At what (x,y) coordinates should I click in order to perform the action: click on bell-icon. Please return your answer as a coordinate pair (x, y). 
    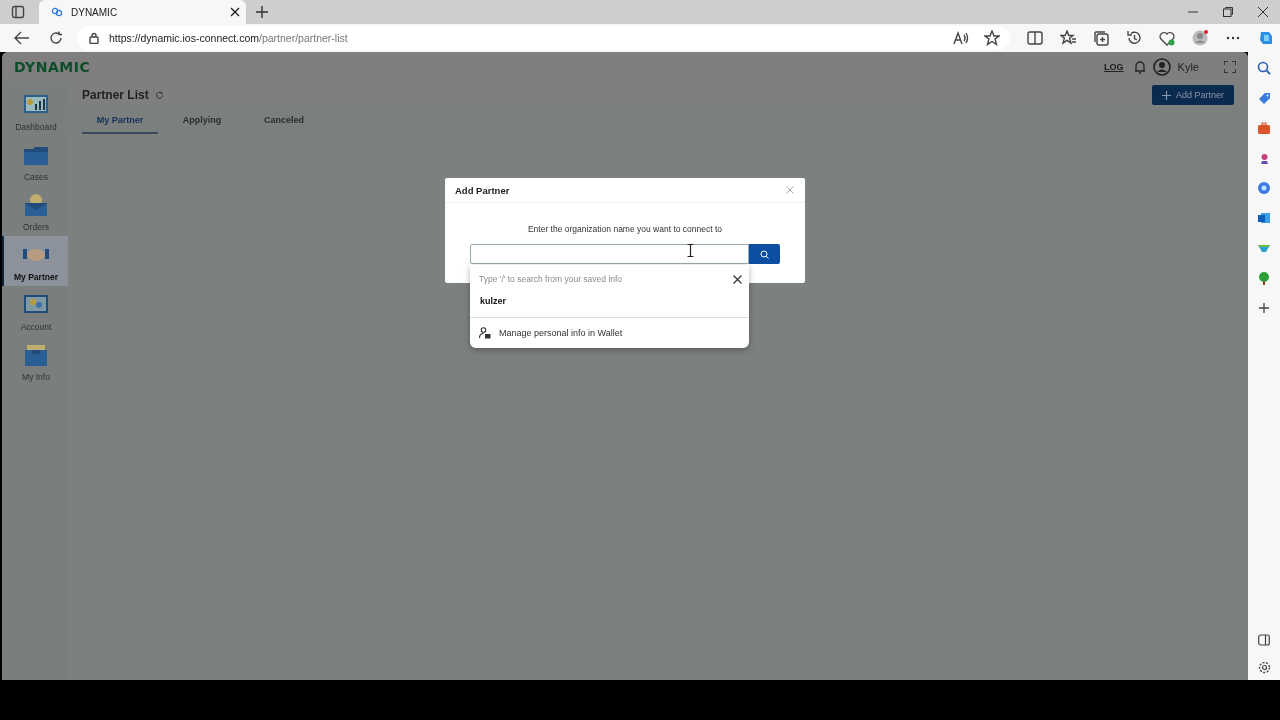
    Looking at the image, I should click on (1139, 67).